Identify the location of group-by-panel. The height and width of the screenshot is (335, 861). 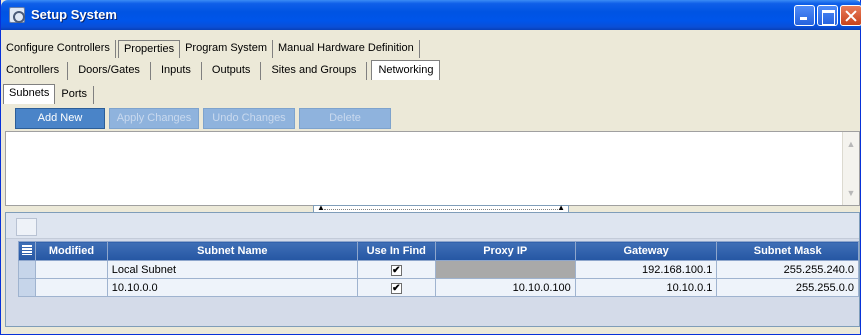
(432, 226).